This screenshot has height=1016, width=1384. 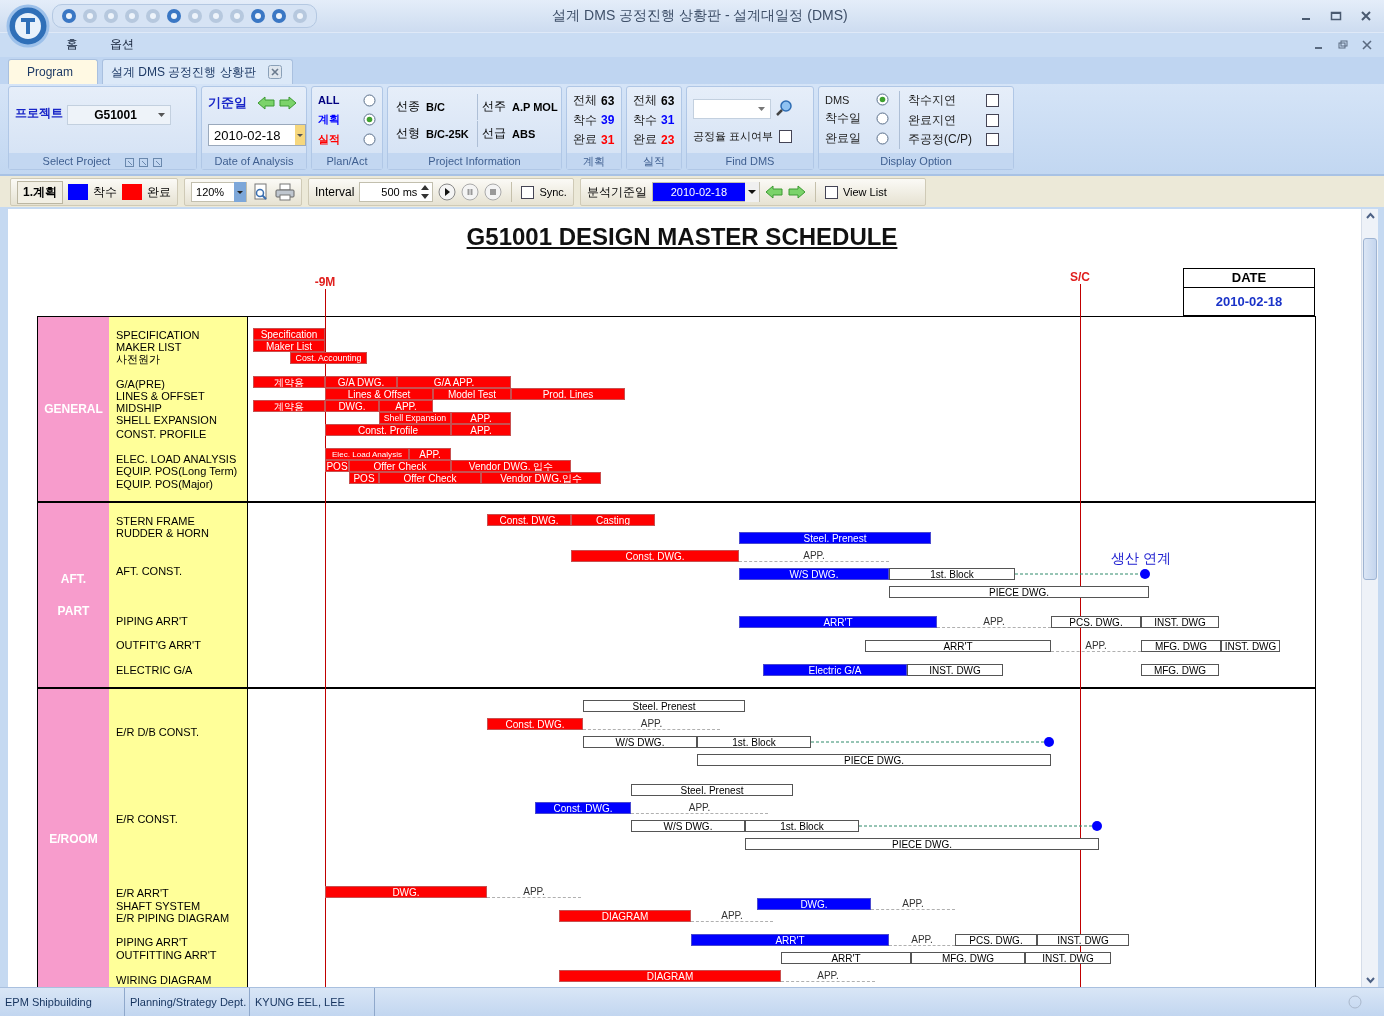 What do you see at coordinates (261, 192) in the screenshot?
I see `print-preview-icon` at bounding box center [261, 192].